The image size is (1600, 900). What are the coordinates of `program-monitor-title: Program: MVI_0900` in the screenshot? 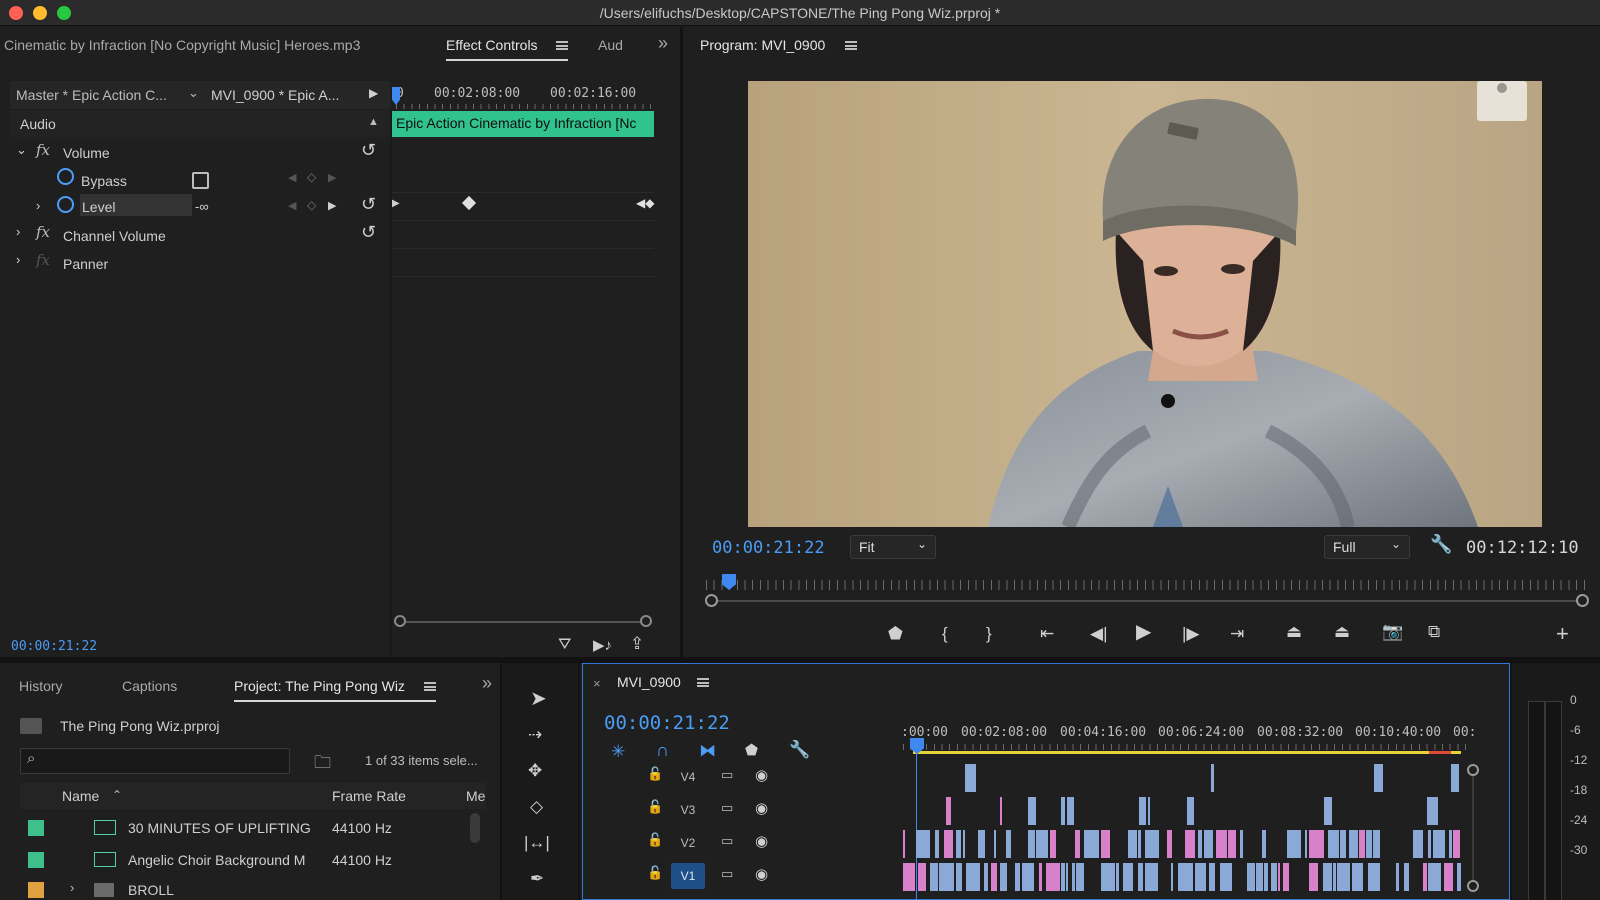 It's located at (762, 45).